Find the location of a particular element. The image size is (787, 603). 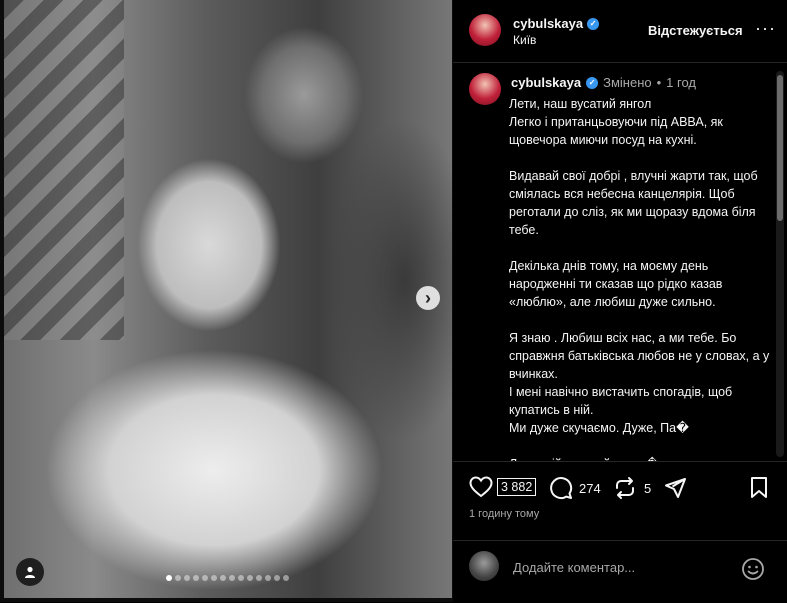

more-options-button: ··· is located at coordinates (765, 28).